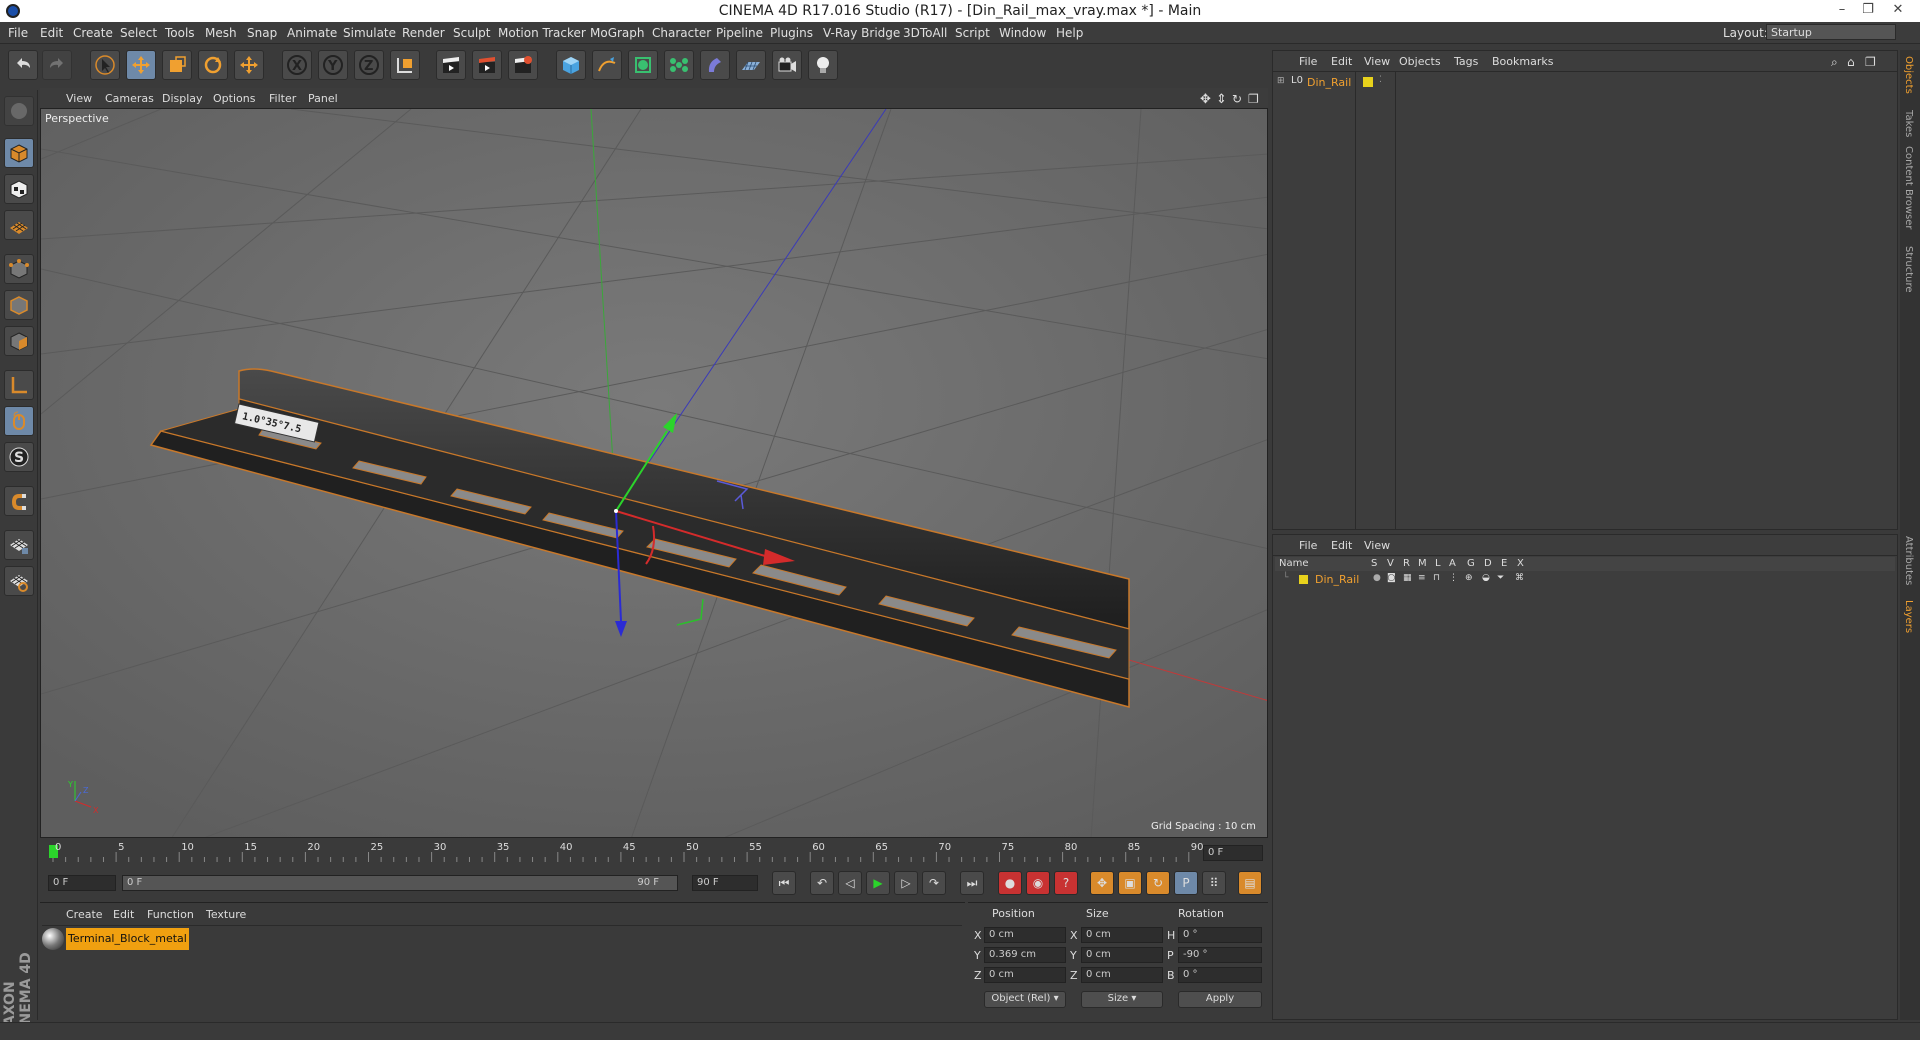 This screenshot has height=1040, width=1920. I want to click on coordinate-system-button, so click(405, 65).